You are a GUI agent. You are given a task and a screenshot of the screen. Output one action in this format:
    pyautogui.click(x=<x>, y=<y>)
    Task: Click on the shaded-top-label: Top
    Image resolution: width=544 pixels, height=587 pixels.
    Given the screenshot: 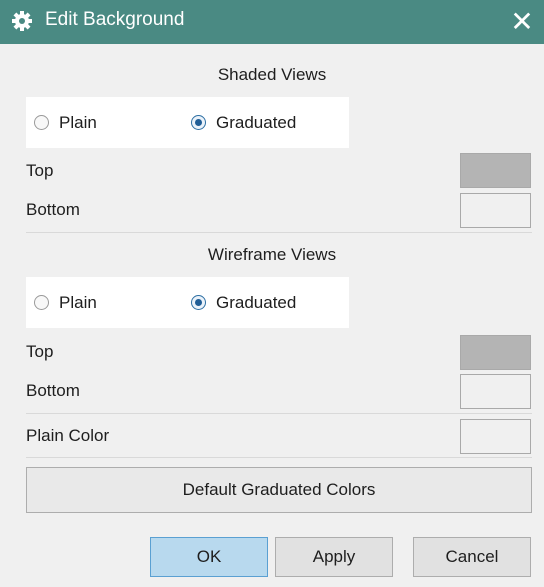 What is the action you would take?
    pyautogui.click(x=40, y=170)
    